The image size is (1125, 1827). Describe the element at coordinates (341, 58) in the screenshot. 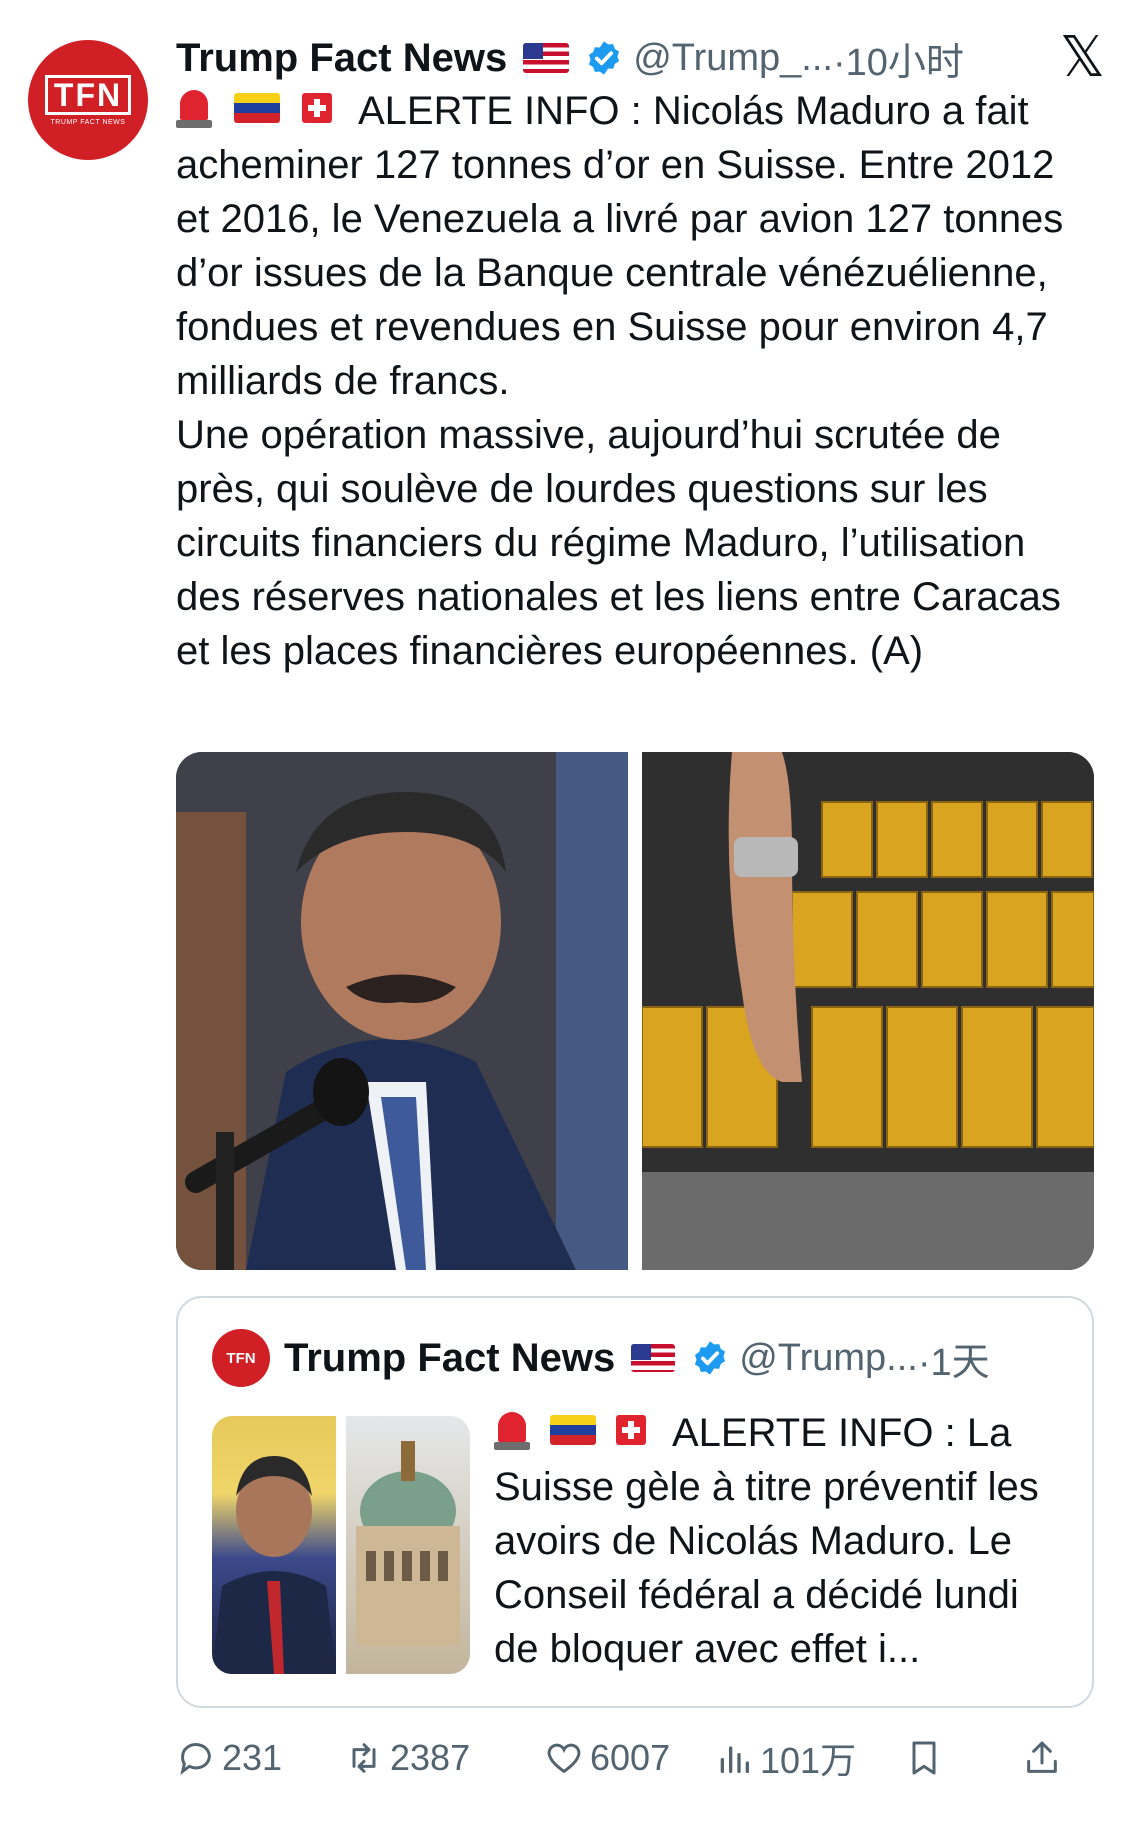

I see `author-name: Trump Fact News` at that location.